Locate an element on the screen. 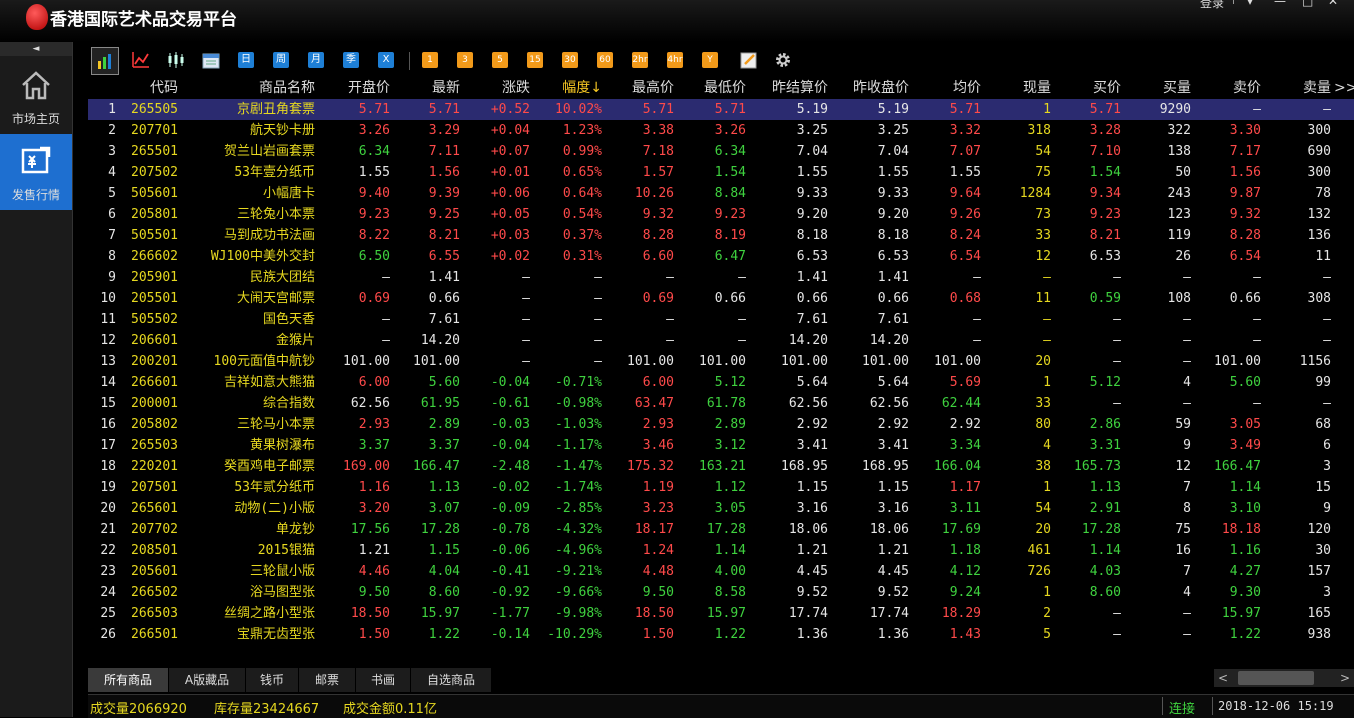 The height and width of the screenshot is (718, 1354). horizontal-scrollbar: < > is located at coordinates (1284, 678).